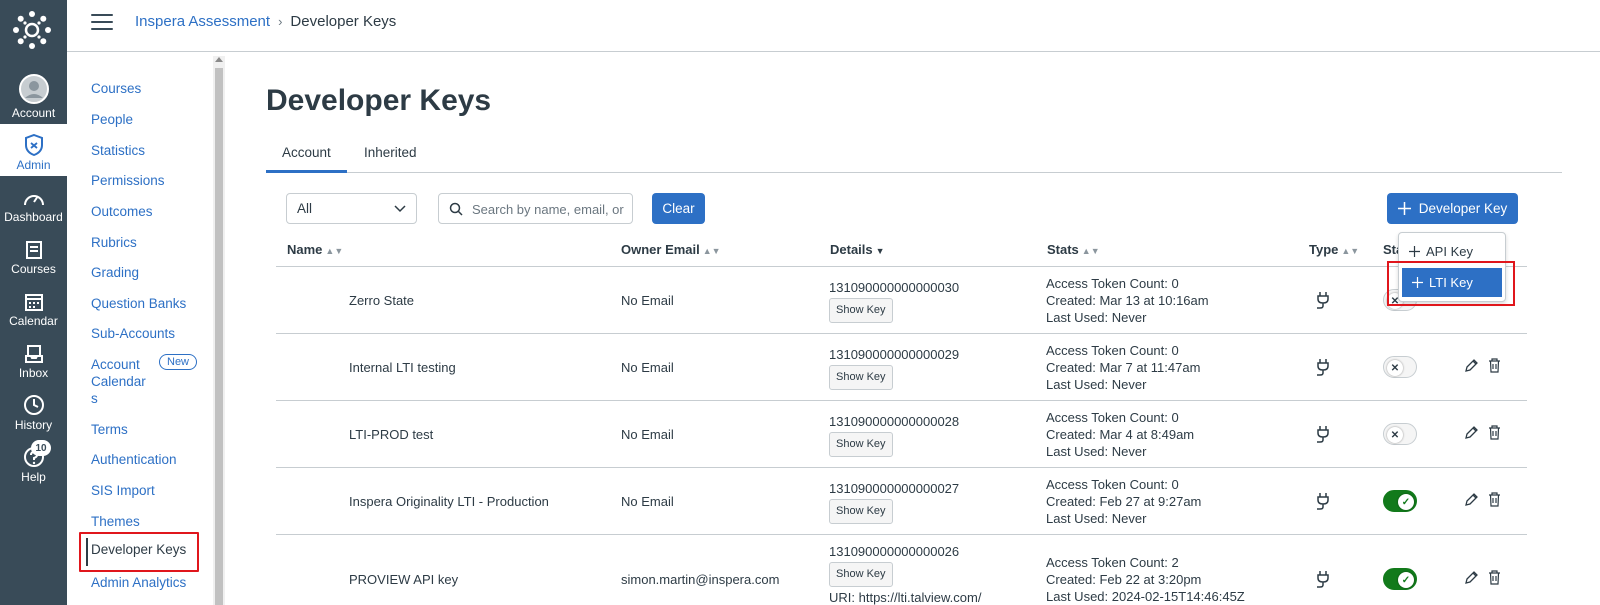 Image resolution: width=1600 pixels, height=605 pixels. What do you see at coordinates (118, 150) in the screenshot?
I see `subnav-statistics: Statistics` at bounding box center [118, 150].